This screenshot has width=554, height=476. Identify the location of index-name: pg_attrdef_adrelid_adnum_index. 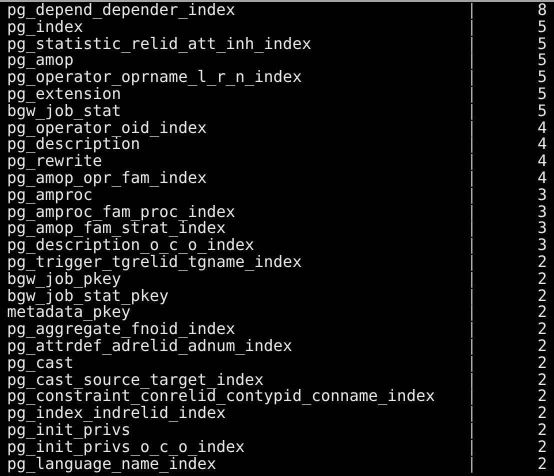
(150, 346).